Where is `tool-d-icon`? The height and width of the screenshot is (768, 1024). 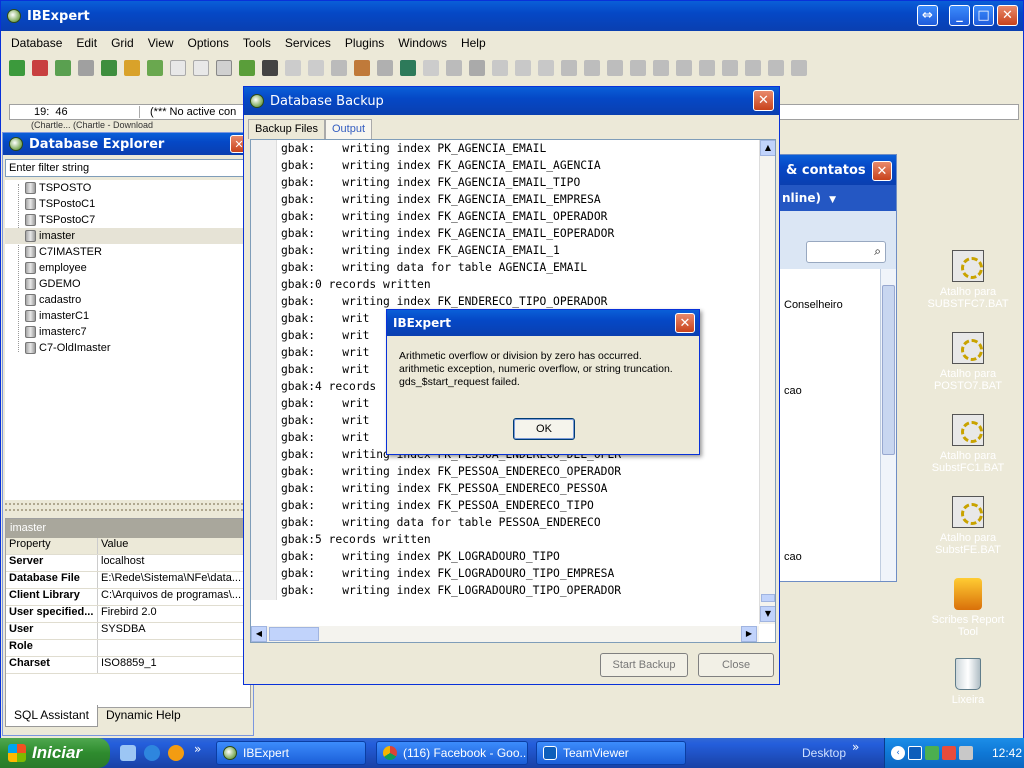
tool-d-icon is located at coordinates (638, 68).